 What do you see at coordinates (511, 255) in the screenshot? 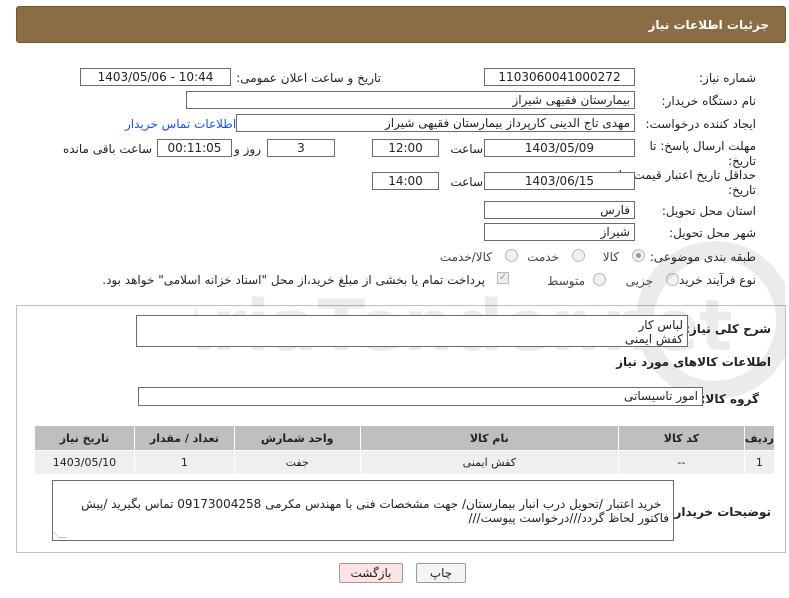
I see `category-goods-service-radio` at bounding box center [511, 255].